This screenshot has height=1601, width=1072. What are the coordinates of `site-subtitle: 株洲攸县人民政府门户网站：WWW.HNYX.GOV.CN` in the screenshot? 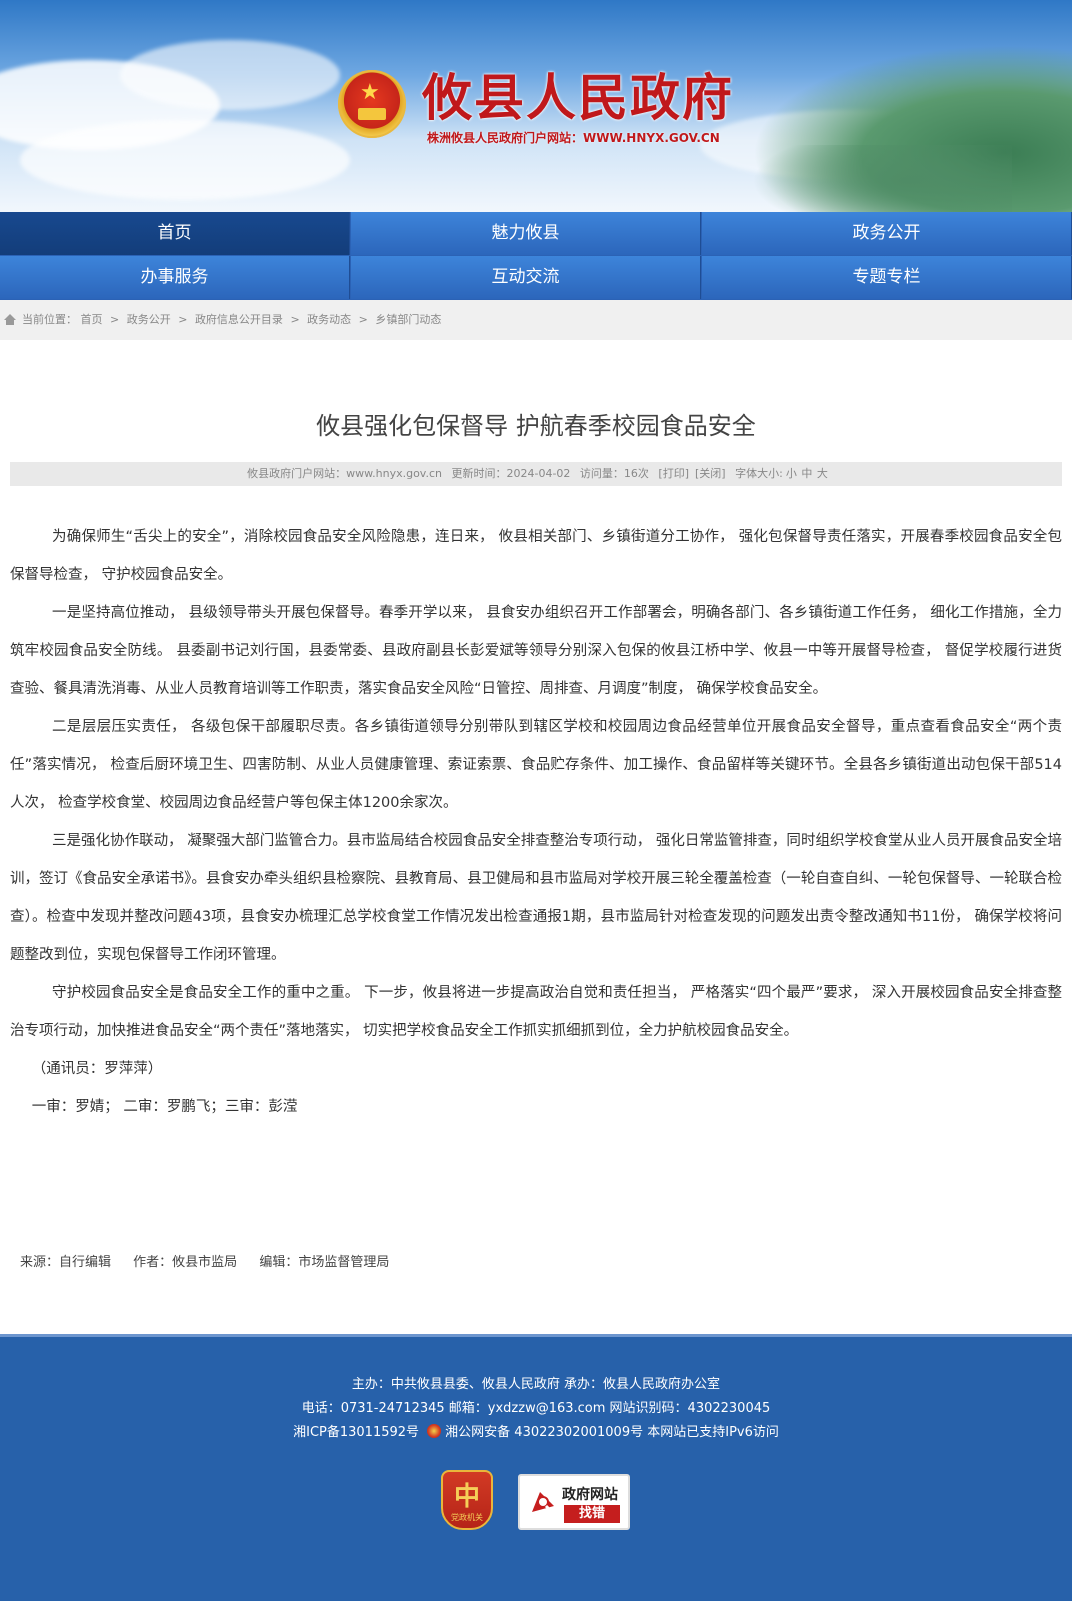 It's located at (573, 138).